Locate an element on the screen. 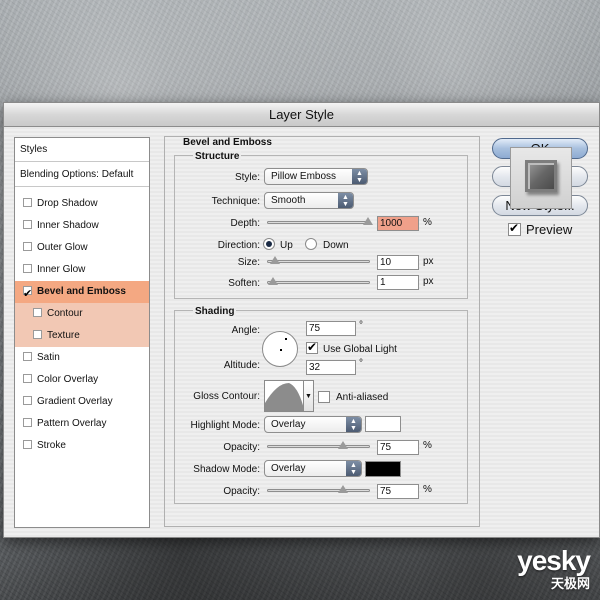 Image resolution: width=600 pixels, height=600 pixels. checkbox-contour is located at coordinates (37, 312).